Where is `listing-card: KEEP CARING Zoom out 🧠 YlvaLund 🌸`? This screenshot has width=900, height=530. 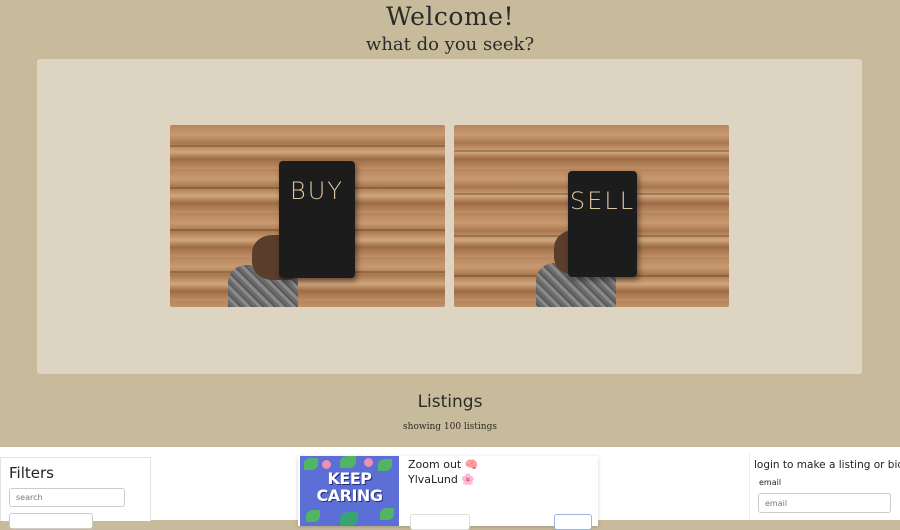
listing-card: KEEP CARING Zoom out 🧠 YlvaLund 🌸 is located at coordinates (448, 493).